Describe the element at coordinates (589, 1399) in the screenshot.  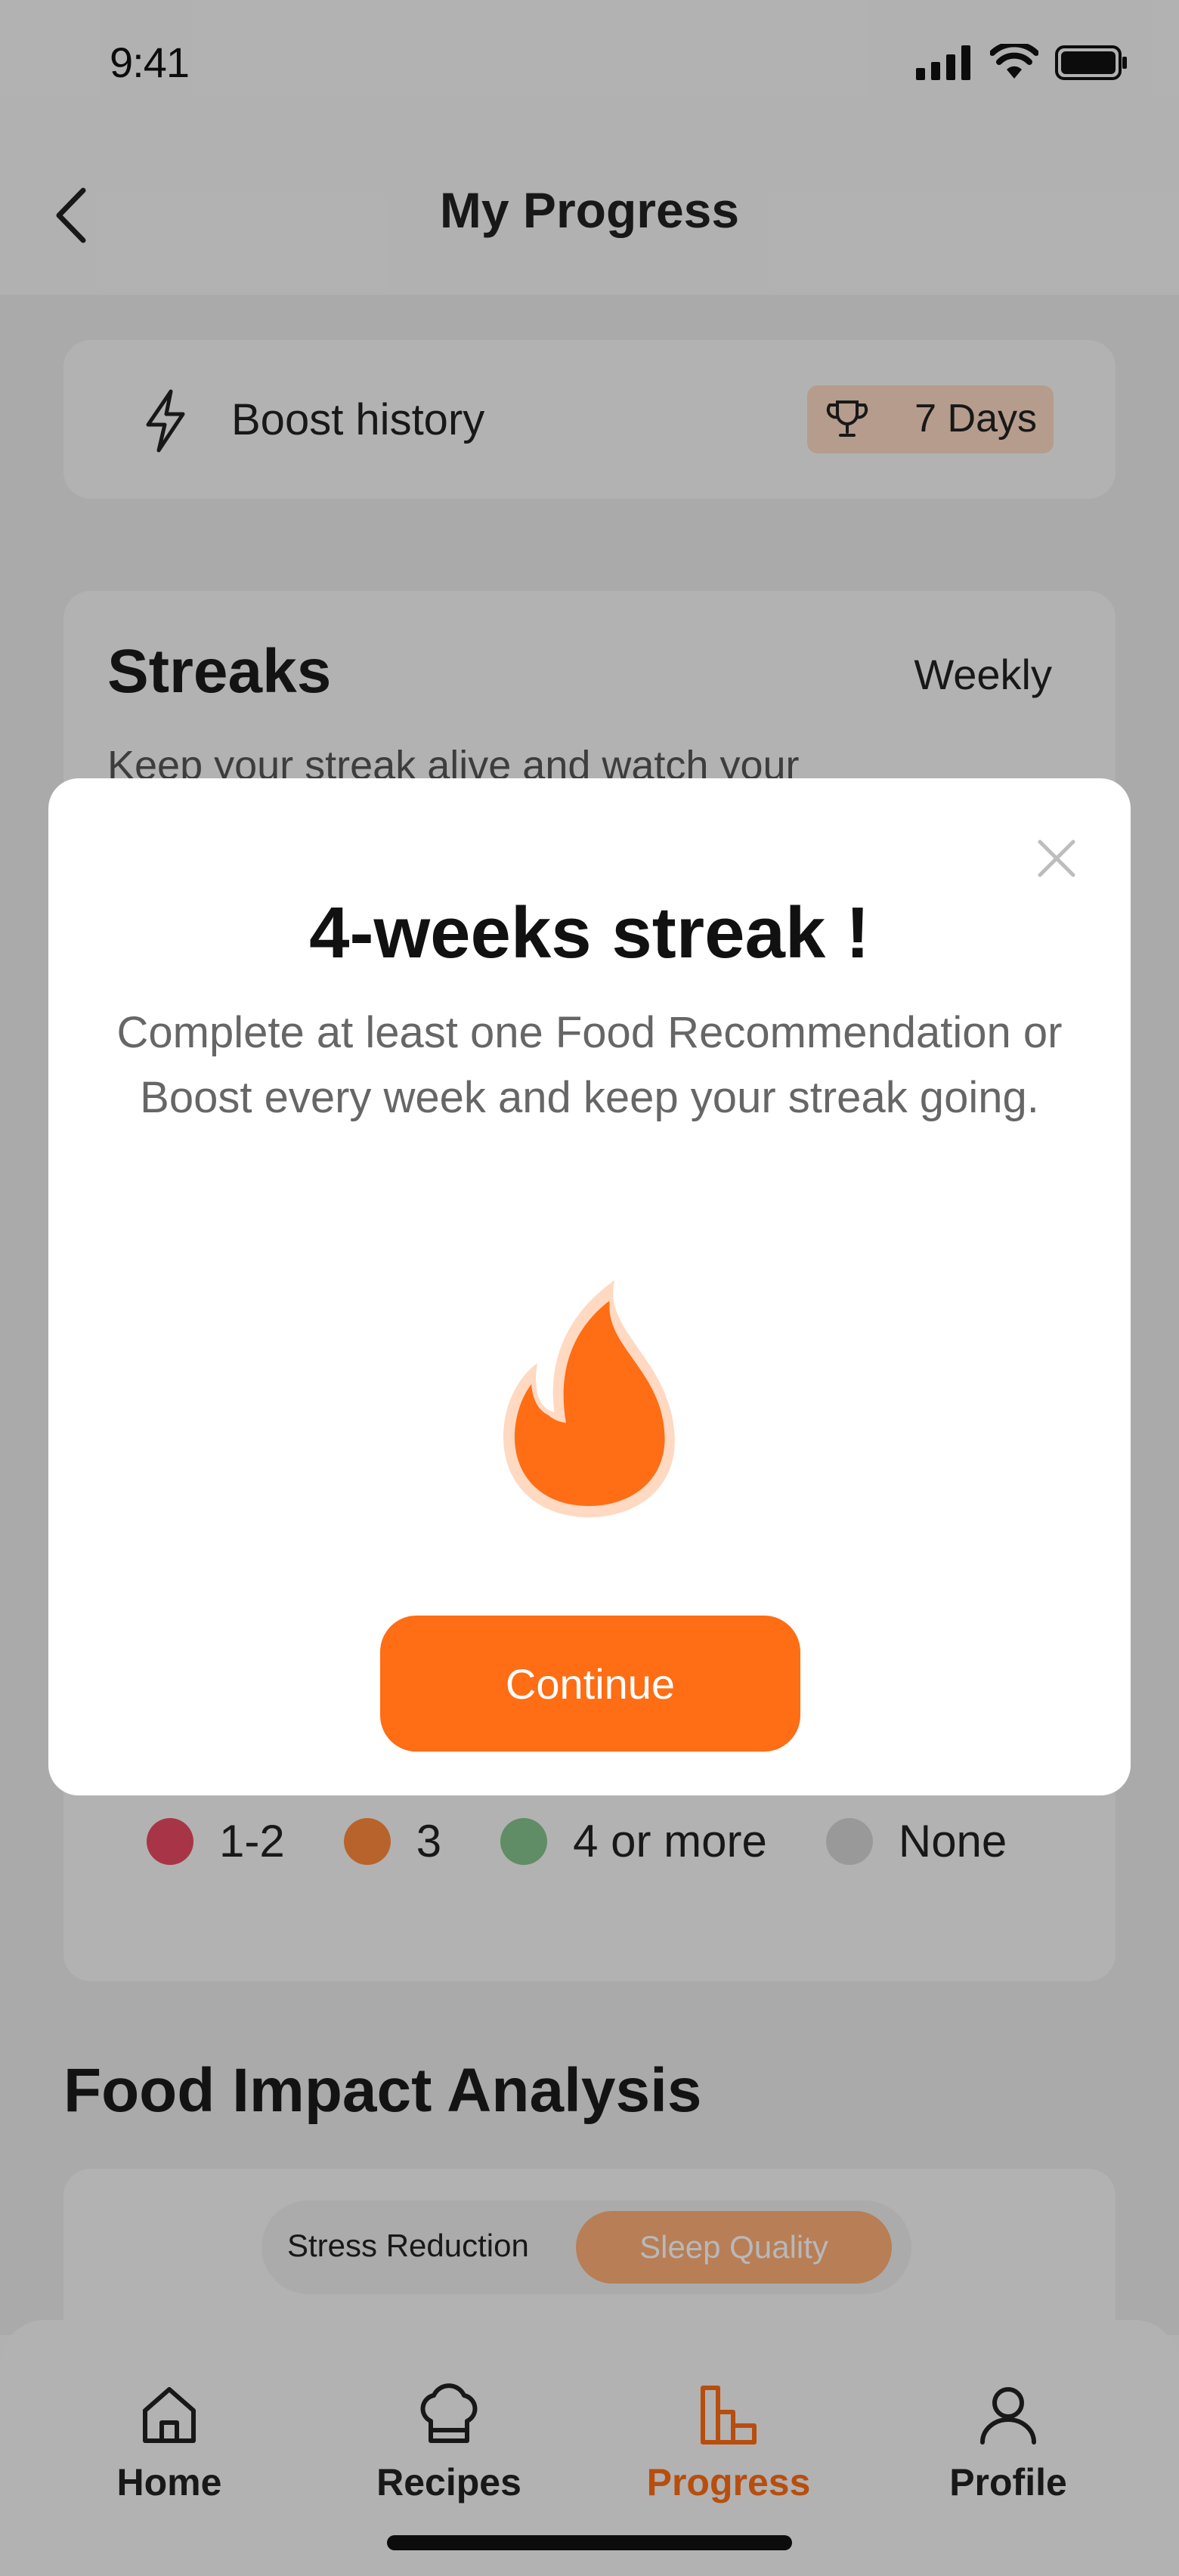
I see `flame-icon` at that location.